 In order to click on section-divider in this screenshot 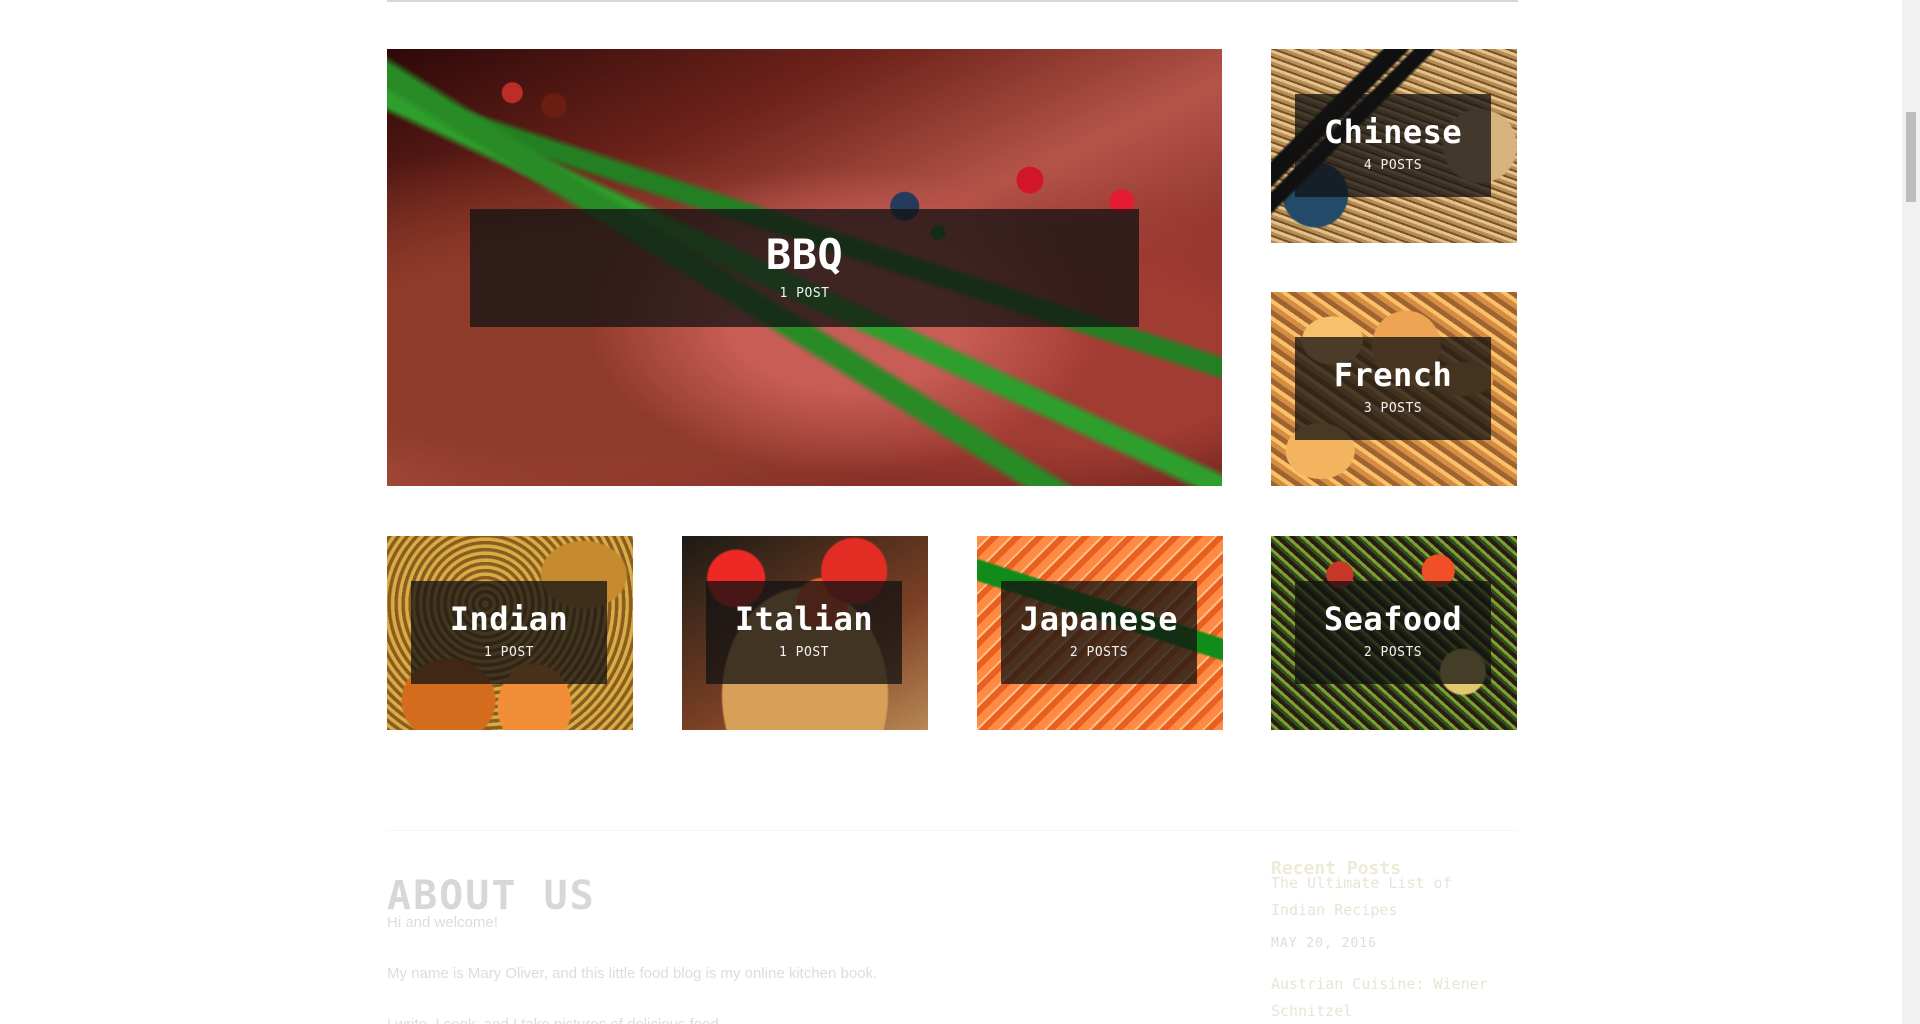, I will do `click(952, 830)`.